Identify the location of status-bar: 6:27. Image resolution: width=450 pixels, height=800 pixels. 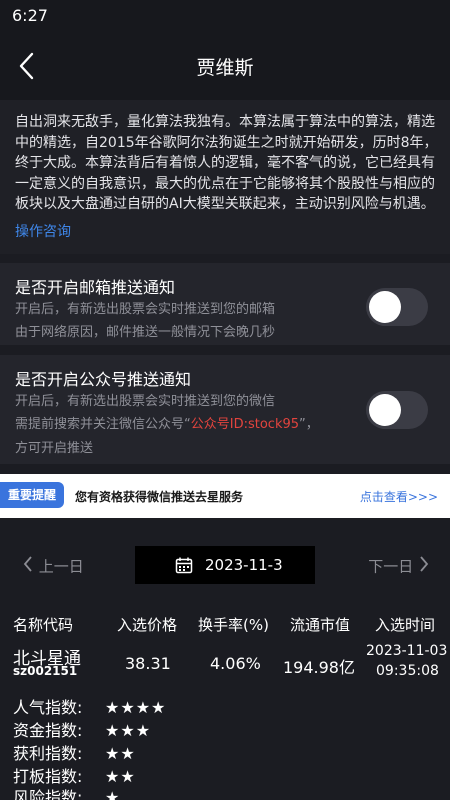
(225, 16).